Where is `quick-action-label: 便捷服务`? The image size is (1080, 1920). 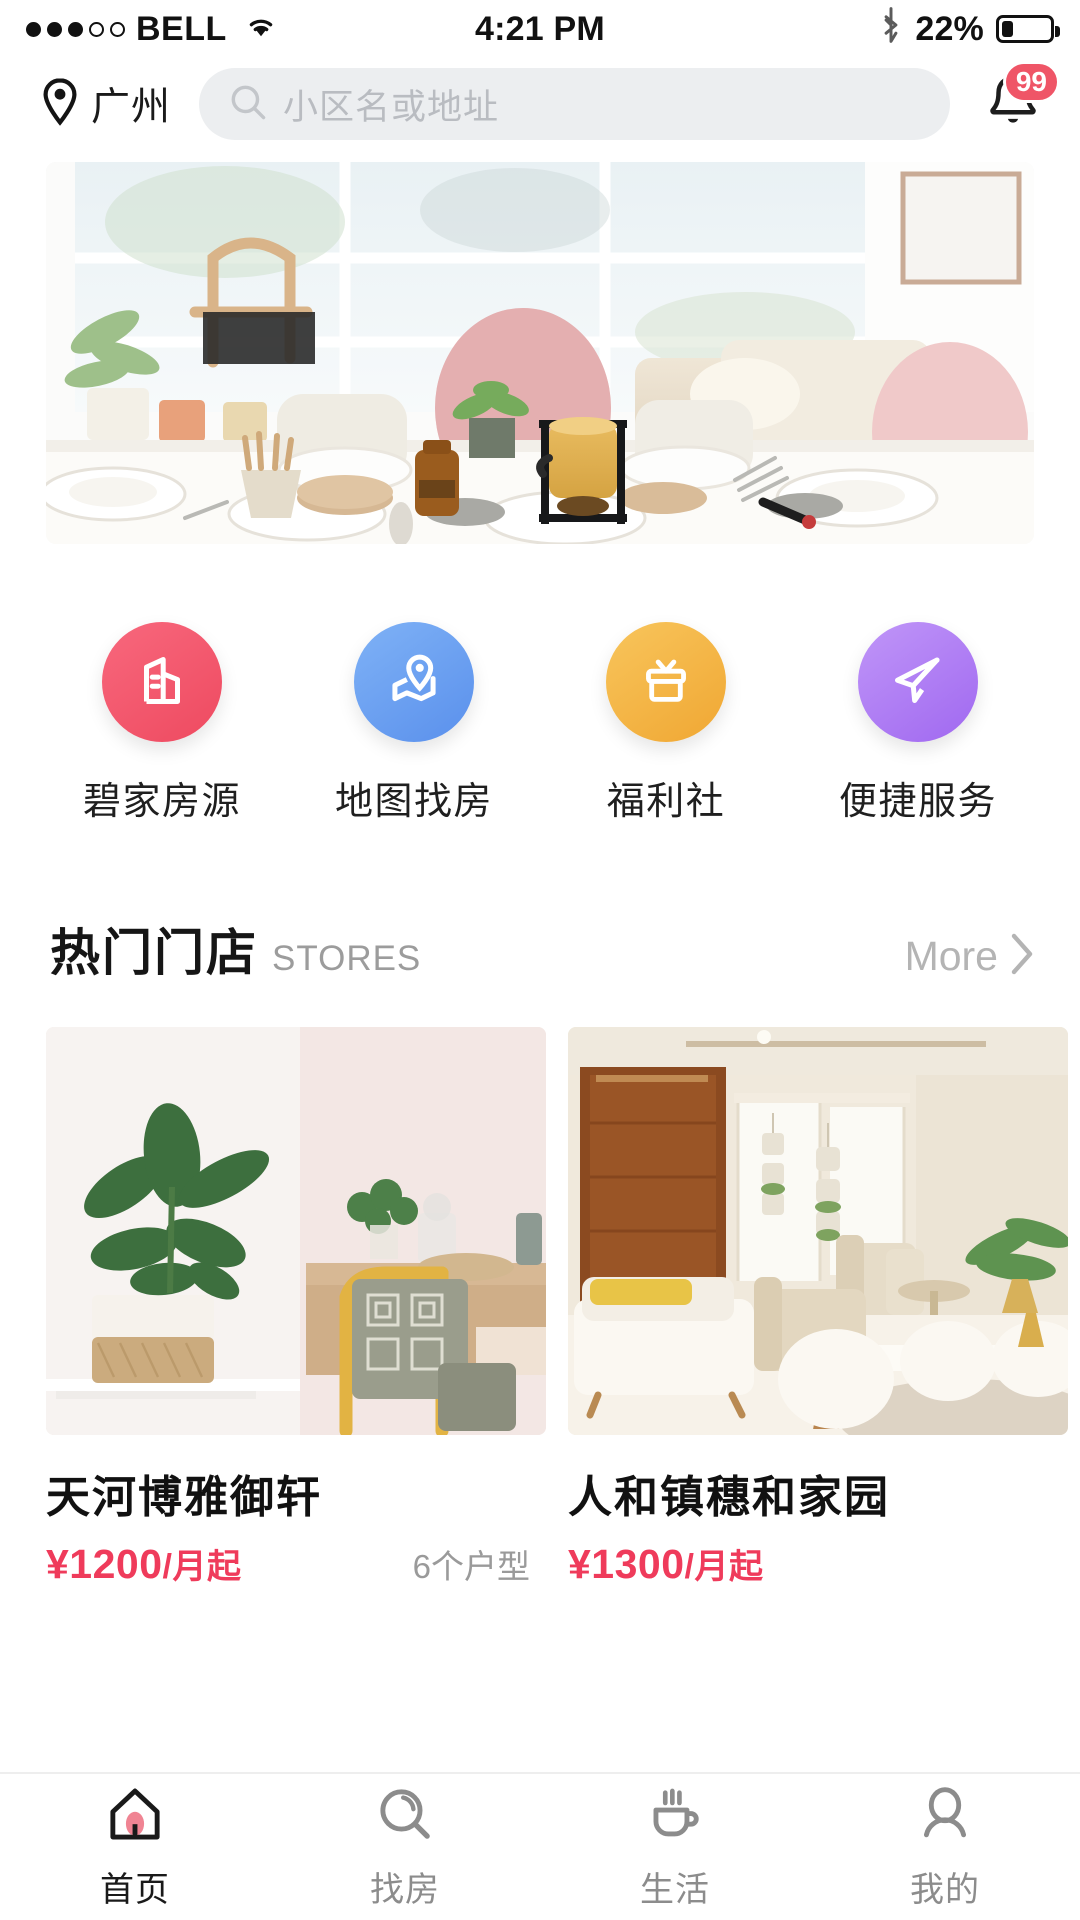
quick-action-label: 便捷服务 is located at coordinates (917, 802).